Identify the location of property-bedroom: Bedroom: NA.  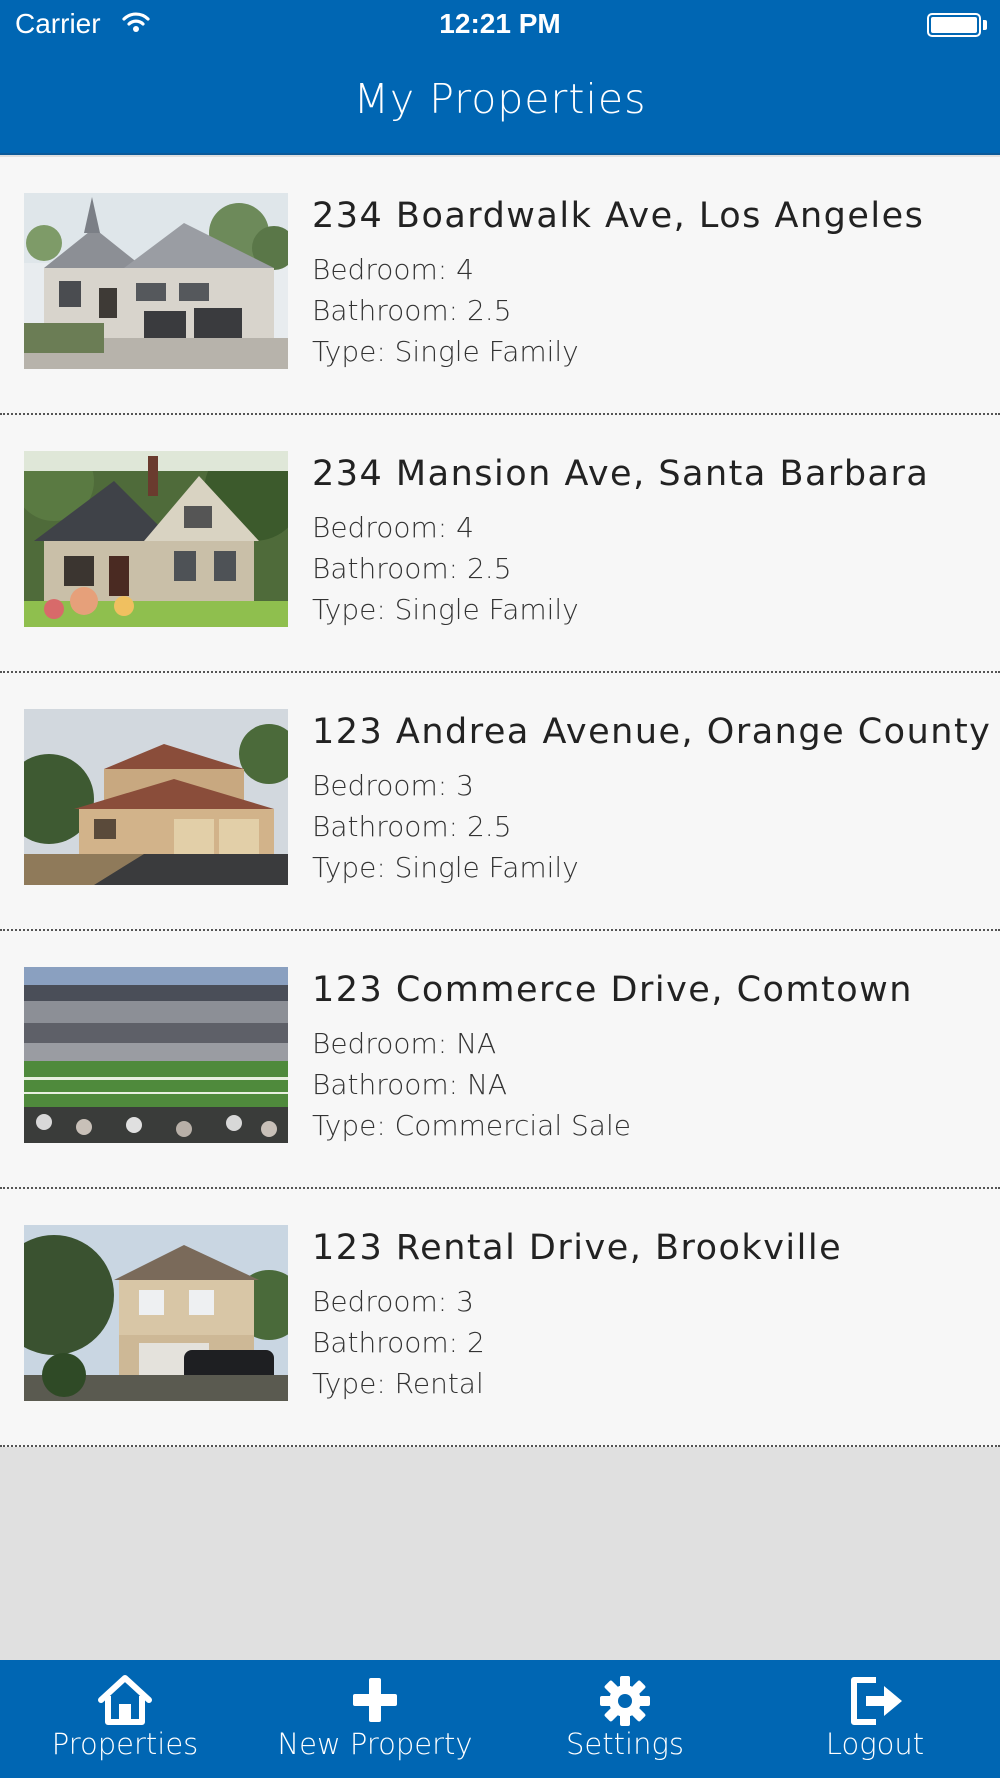
(404, 1043).